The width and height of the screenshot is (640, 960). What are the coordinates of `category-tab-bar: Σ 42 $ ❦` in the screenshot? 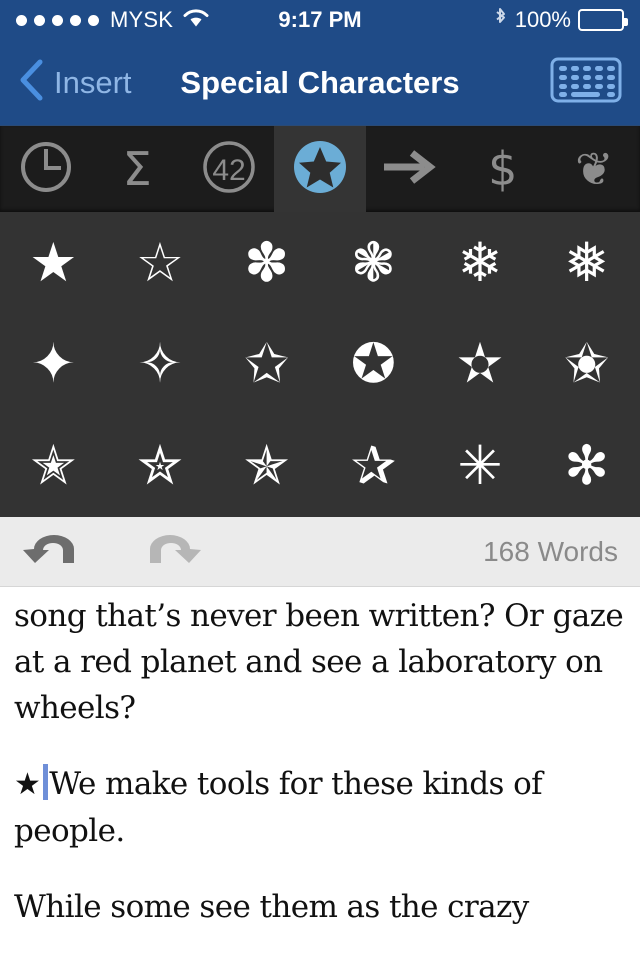 It's located at (320, 168).